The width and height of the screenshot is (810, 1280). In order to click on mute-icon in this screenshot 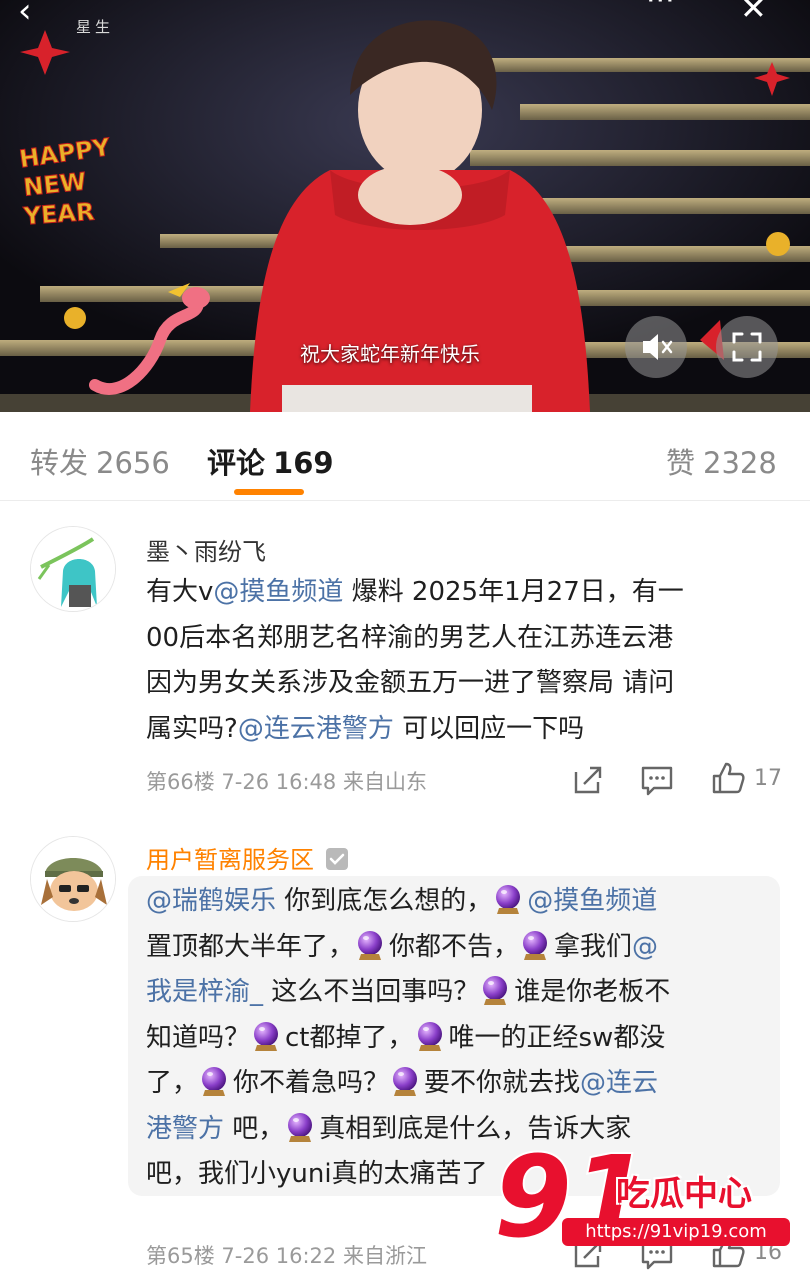, I will do `click(658, 347)`.